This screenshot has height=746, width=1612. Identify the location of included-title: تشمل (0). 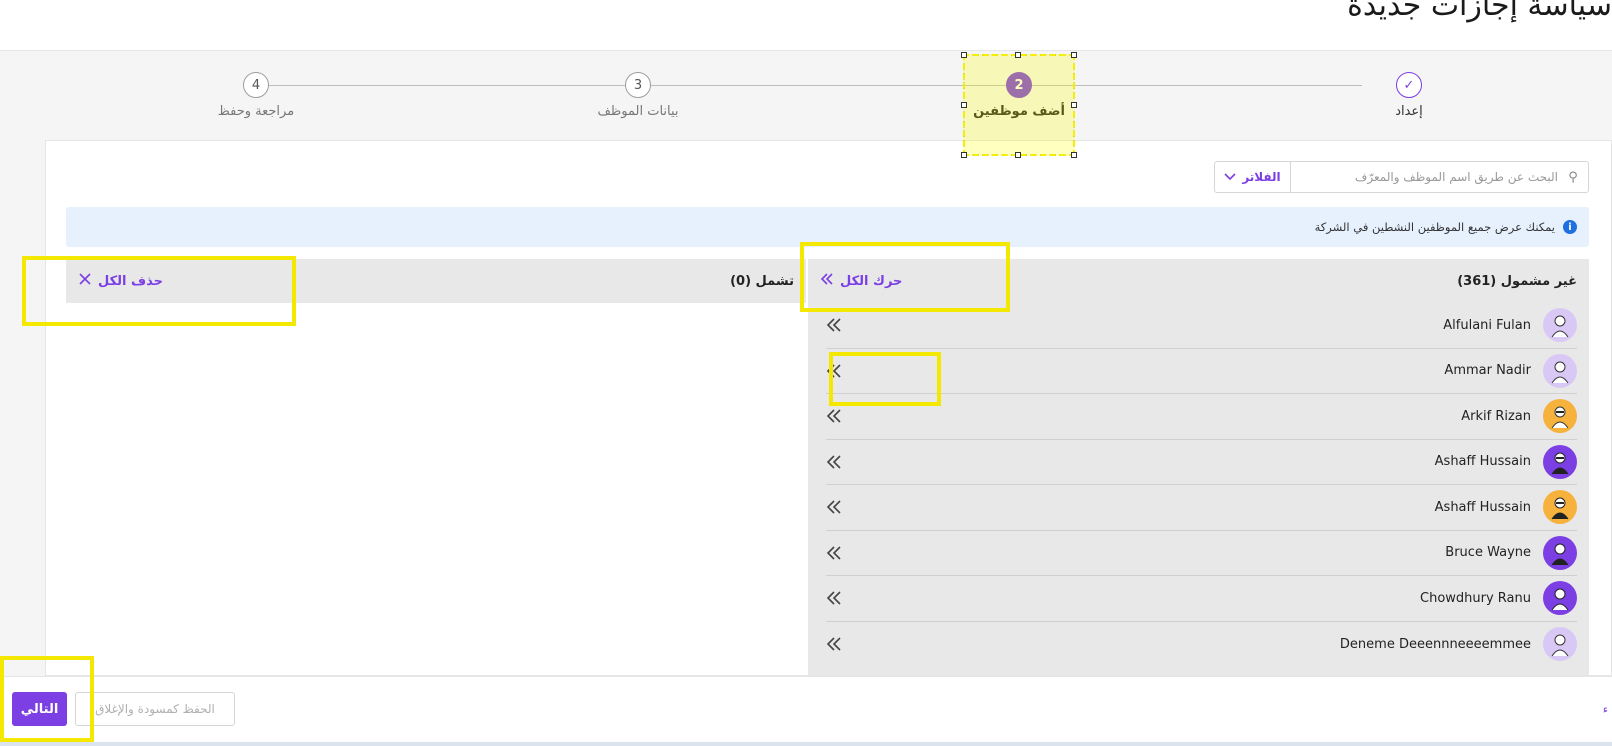
(762, 281).